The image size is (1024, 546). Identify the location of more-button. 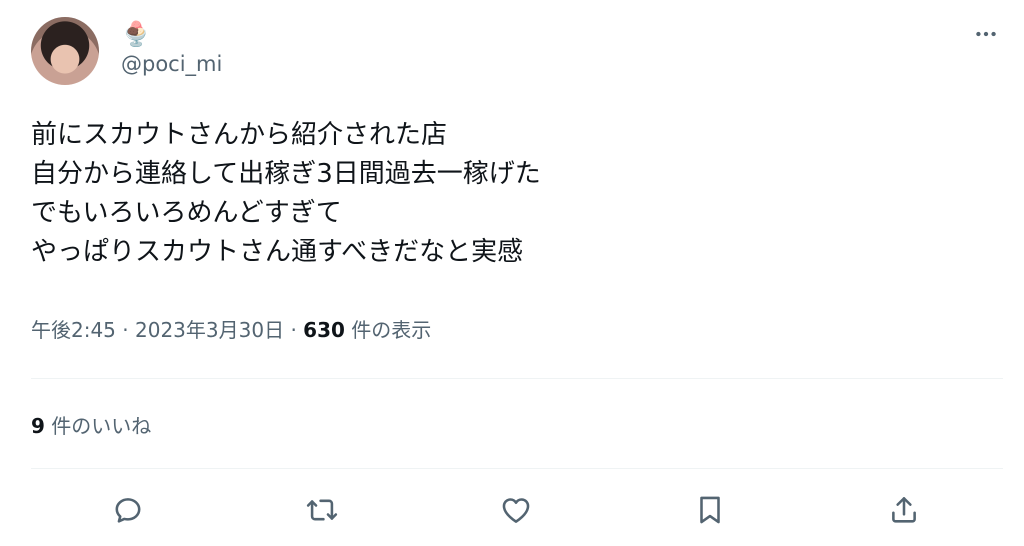
(986, 34).